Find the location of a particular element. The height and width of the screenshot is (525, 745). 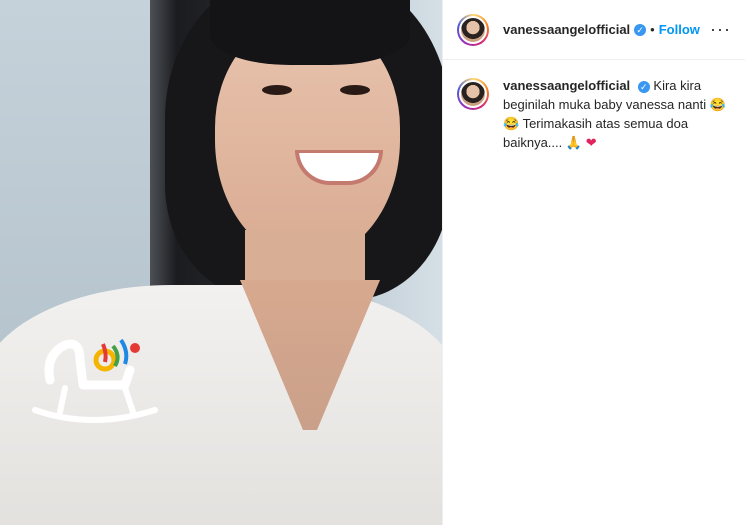

heart-emoji-icon: ❤ is located at coordinates (591, 142).